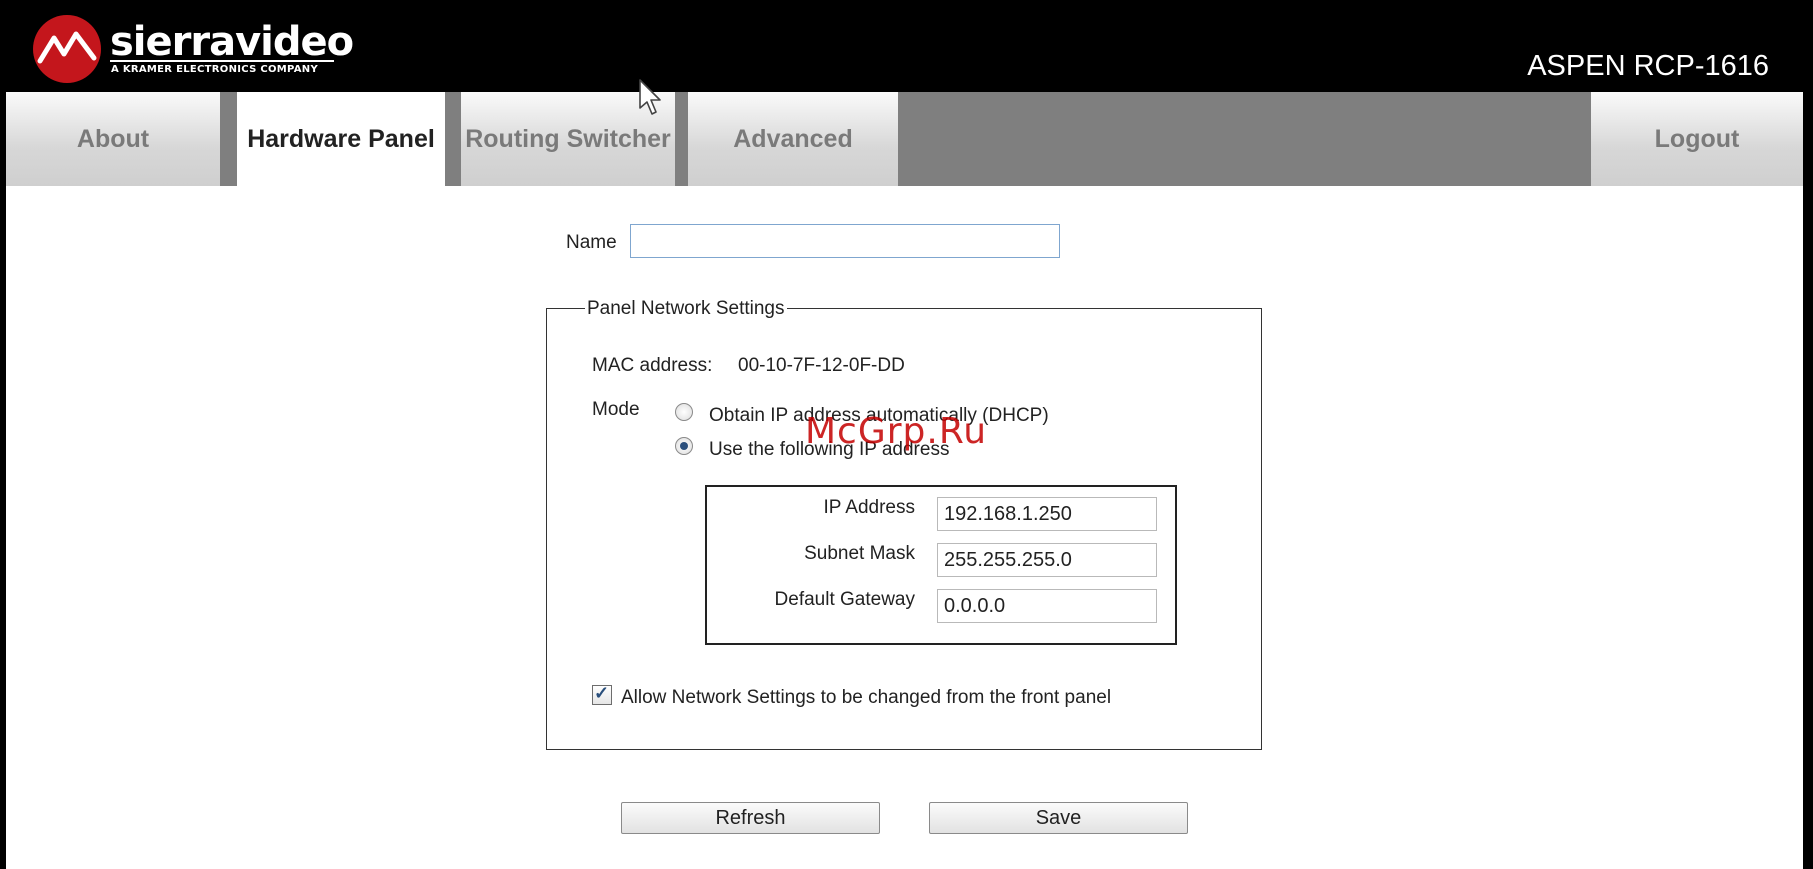  Describe the element at coordinates (1047, 514) in the screenshot. I see `ip-address-input` at that location.